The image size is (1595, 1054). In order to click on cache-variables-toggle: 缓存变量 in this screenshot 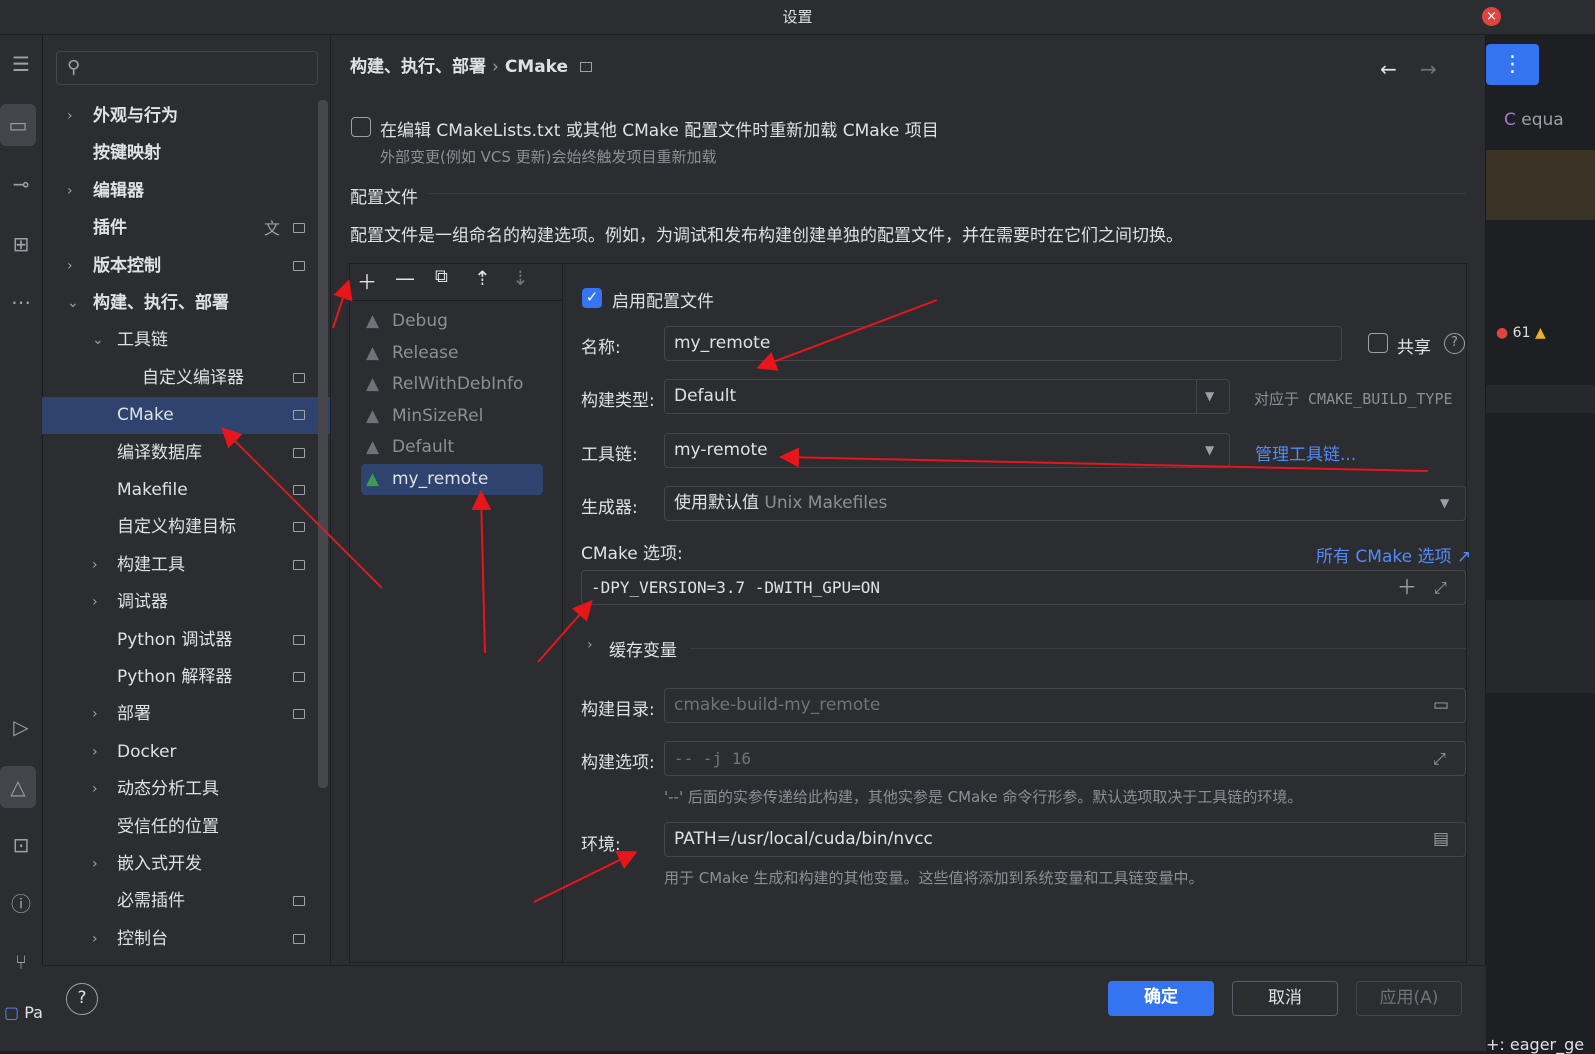, I will do `click(643, 648)`.